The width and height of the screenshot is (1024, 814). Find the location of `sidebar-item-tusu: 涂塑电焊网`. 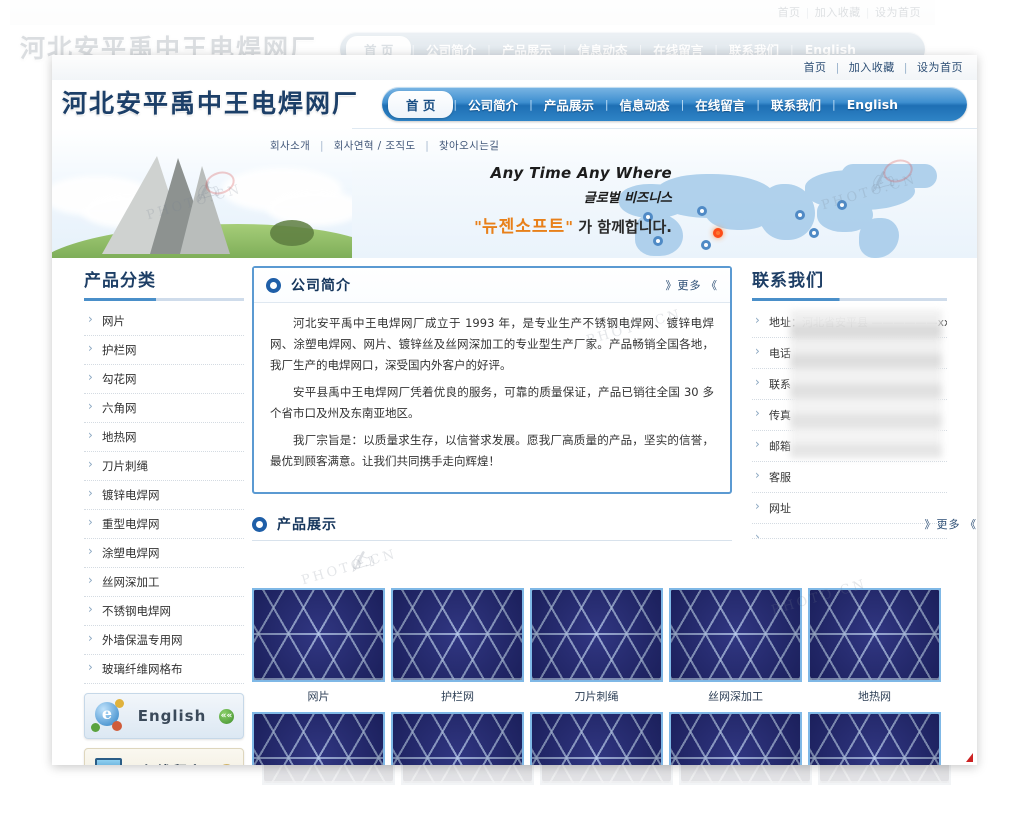

sidebar-item-tusu: 涂塑电焊网 is located at coordinates (164, 553).